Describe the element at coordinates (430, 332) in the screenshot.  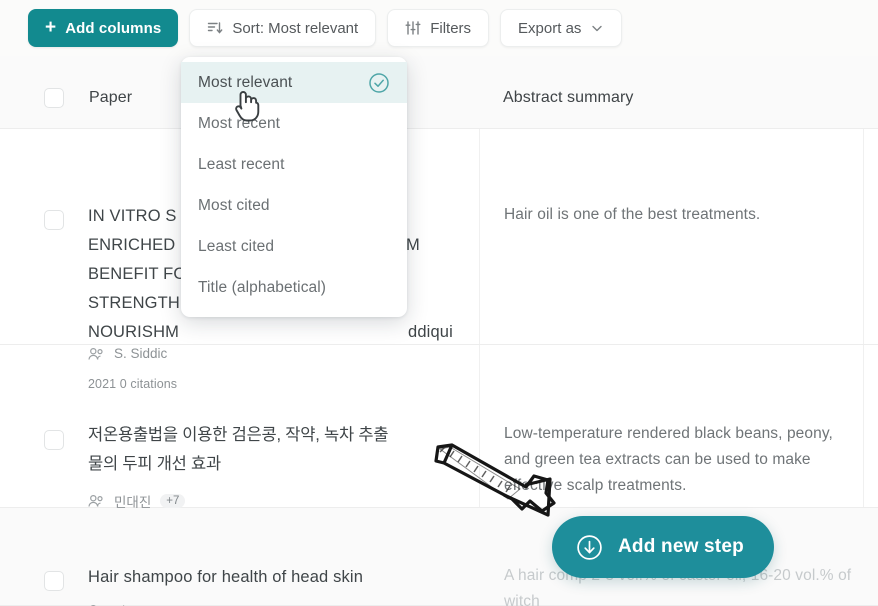
I see `paper-author-fragment: ddiqui` at that location.